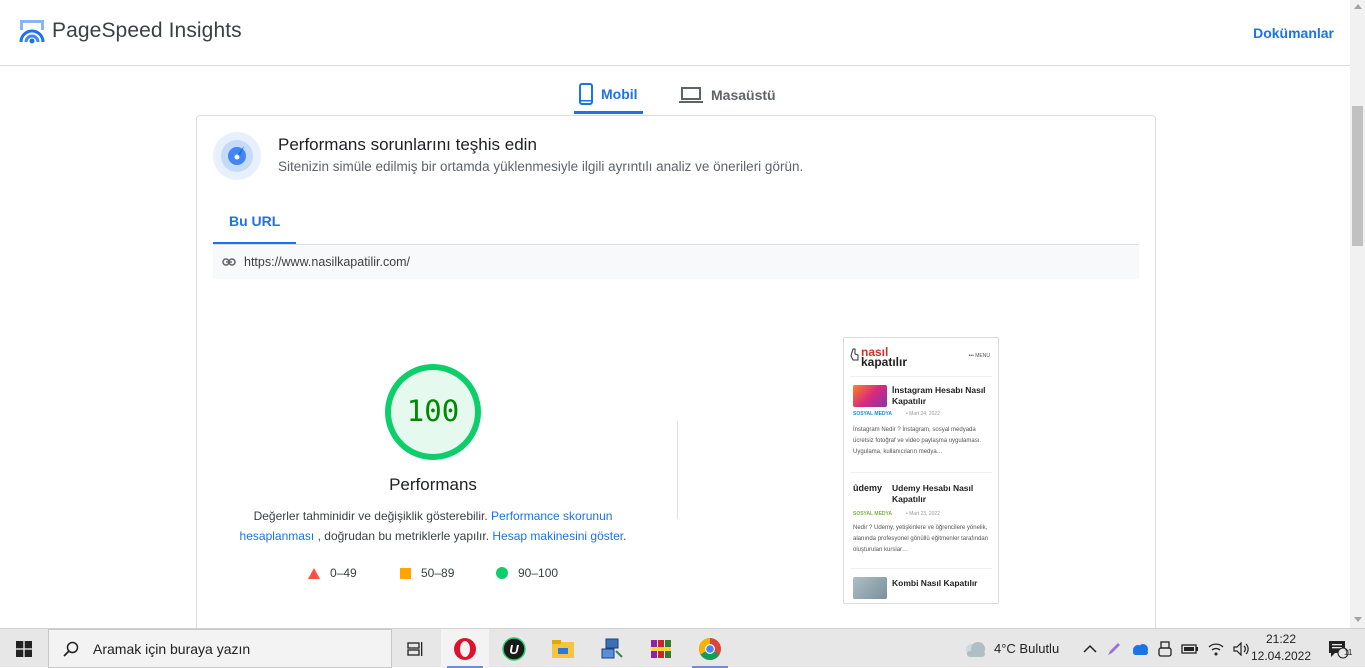 The image size is (1365, 668). I want to click on network-computer-icon, so click(612, 648).